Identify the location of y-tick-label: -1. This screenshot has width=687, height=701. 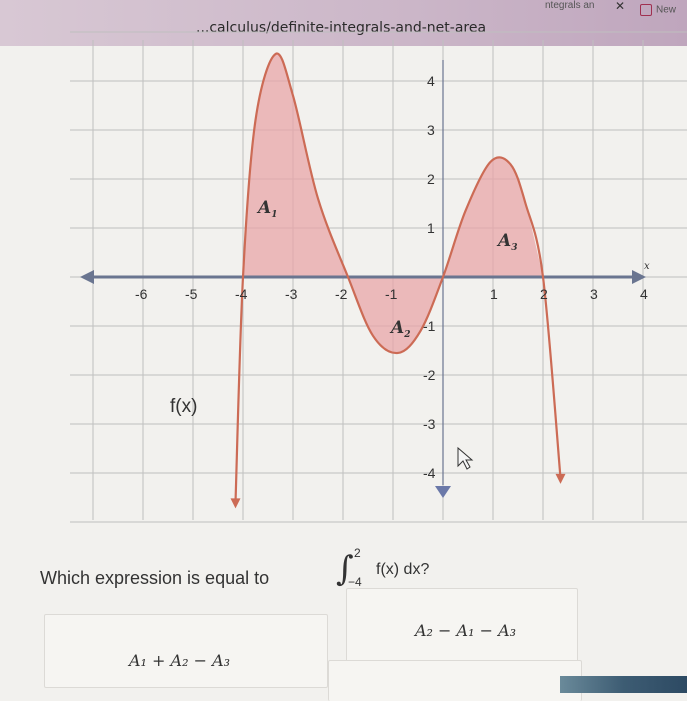
(429, 326).